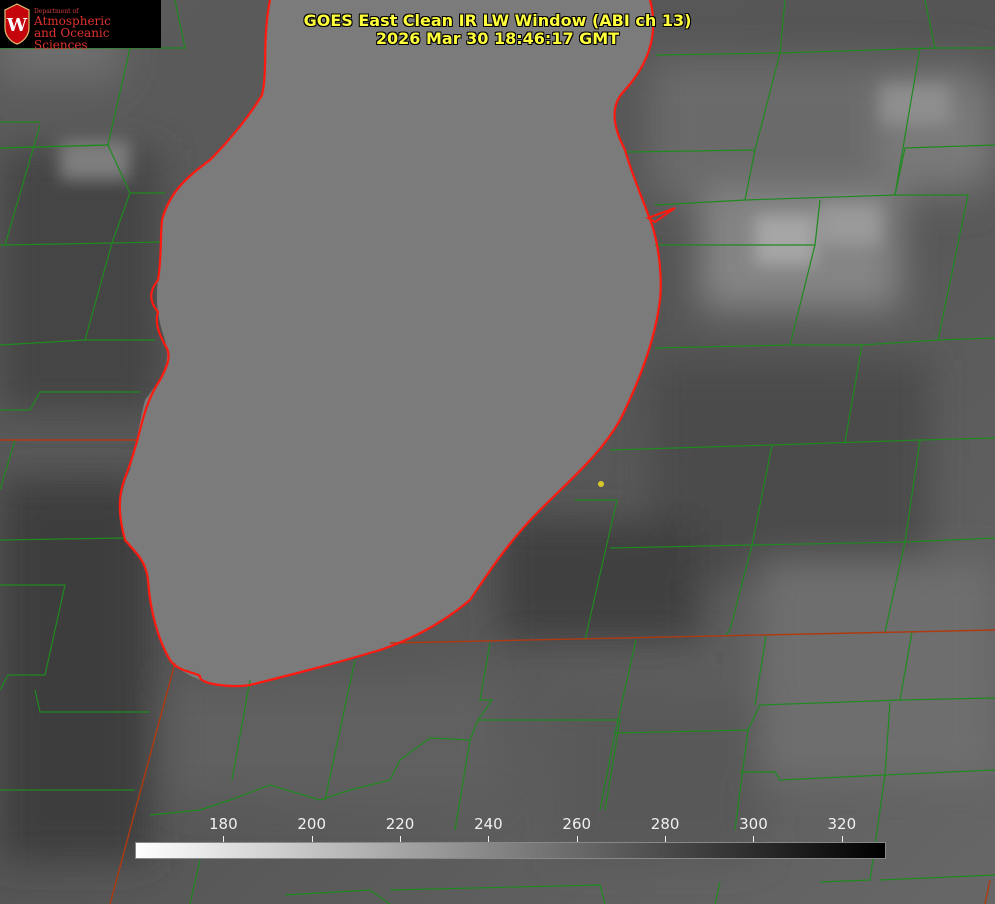 The image size is (995, 904). Describe the element at coordinates (510, 850) in the screenshot. I see `colorbar` at that location.